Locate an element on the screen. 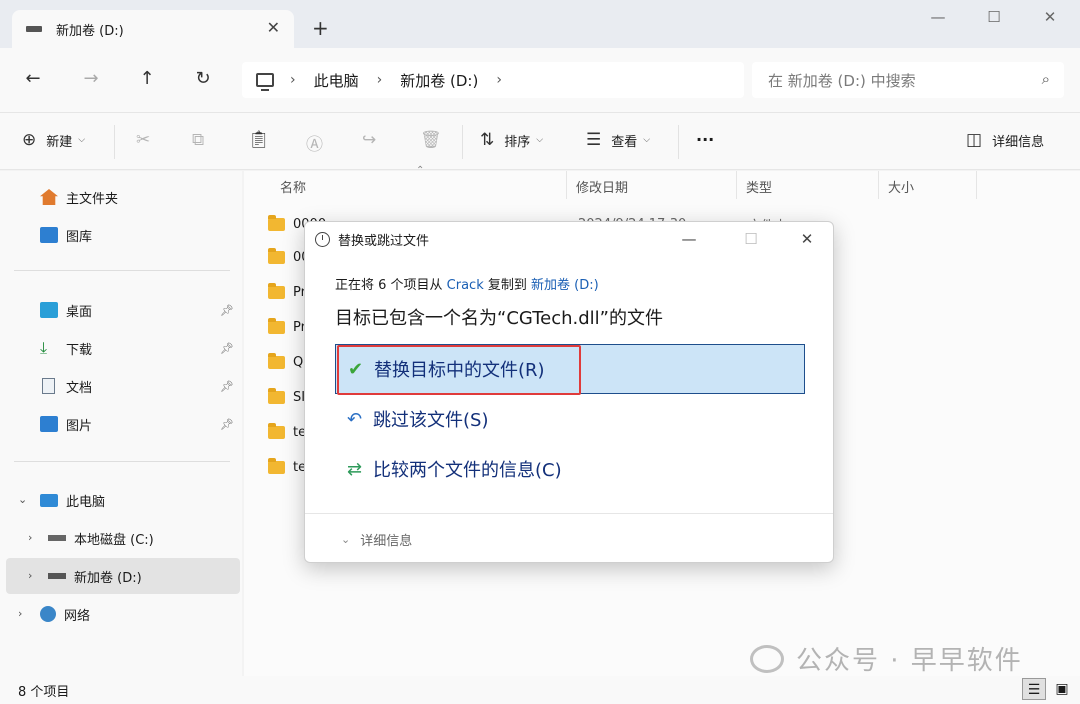  delete-button: 🗑︎ is located at coordinates (436, 140).